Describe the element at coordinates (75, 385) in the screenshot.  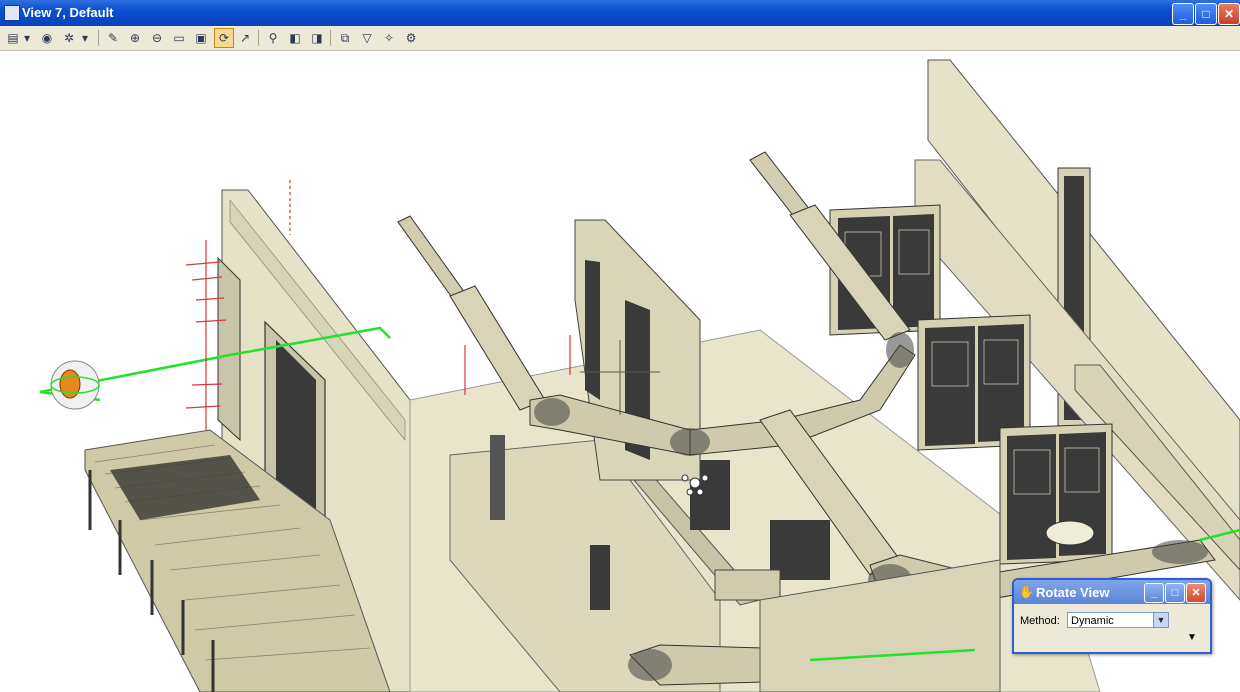
I see `rotation-sphere-gizmo` at that location.